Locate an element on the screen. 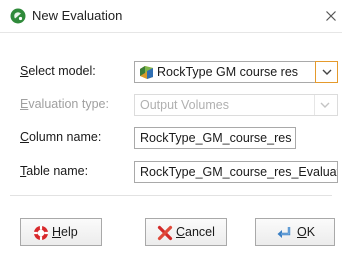 The image size is (342, 258). close-button is located at coordinates (329, 16).